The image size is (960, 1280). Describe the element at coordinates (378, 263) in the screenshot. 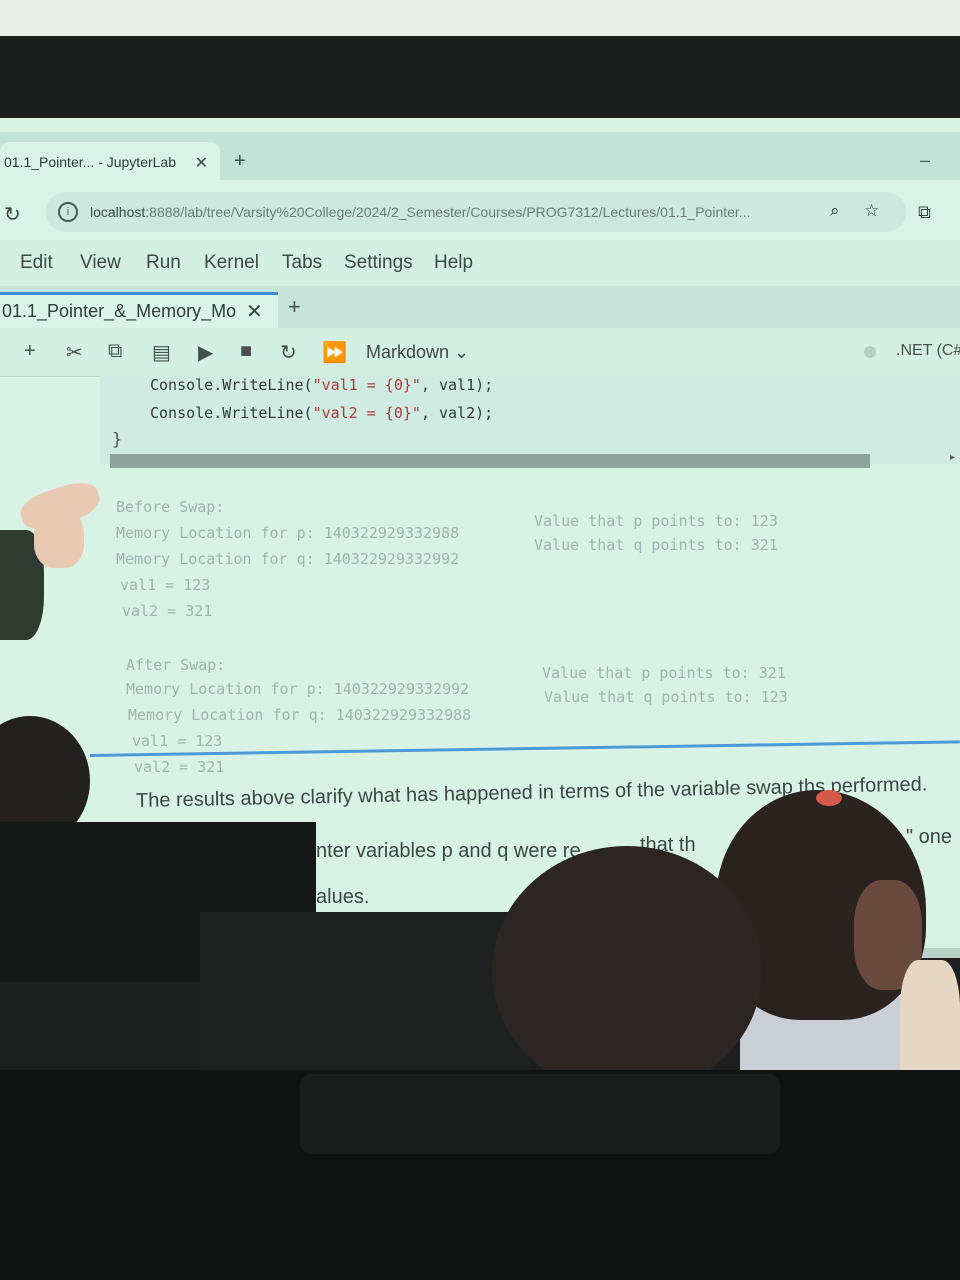

I see `menu-settings: Settings` at that location.